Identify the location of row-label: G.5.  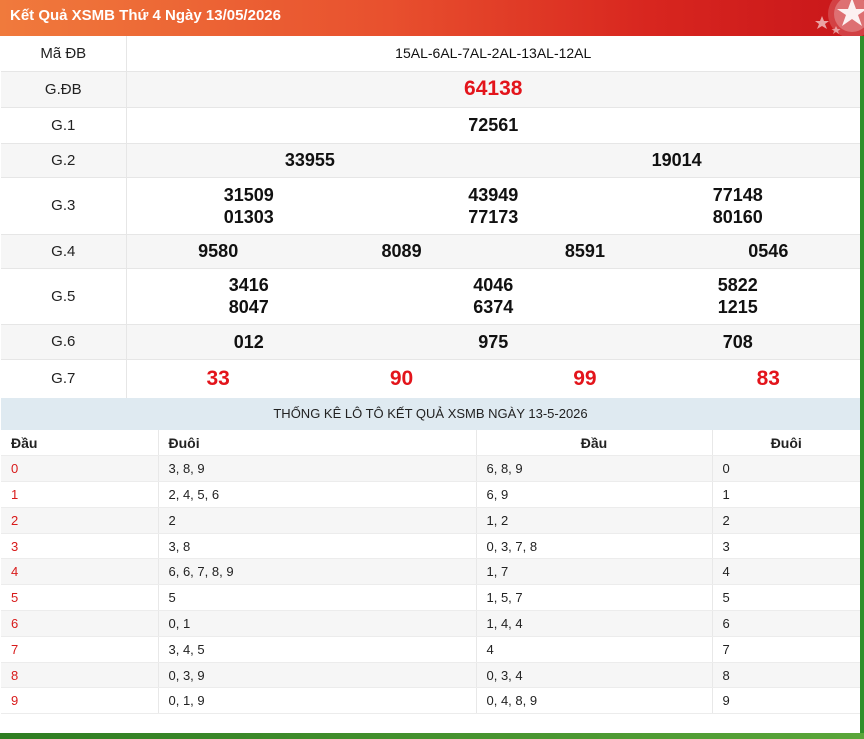
(64, 296).